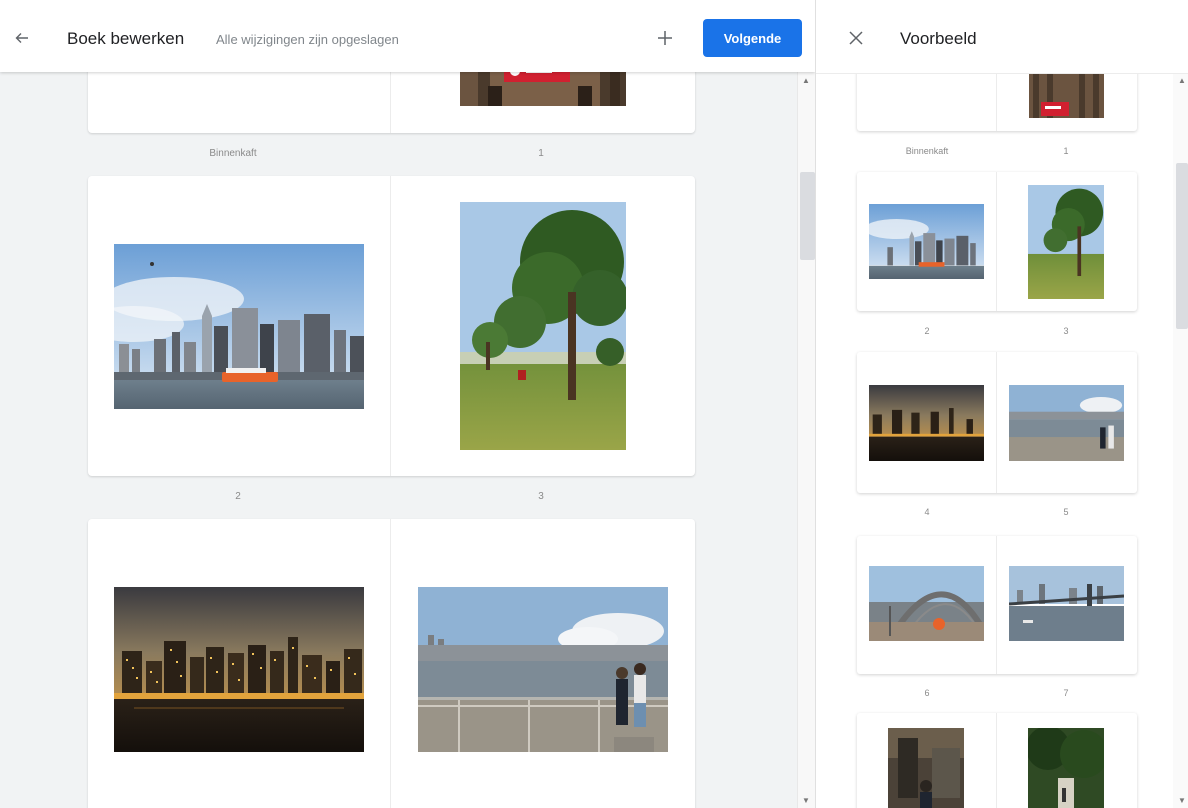 This screenshot has height=808, width=1188. Describe the element at coordinates (1066, 693) in the screenshot. I see `preview-label-7: 7` at that location.